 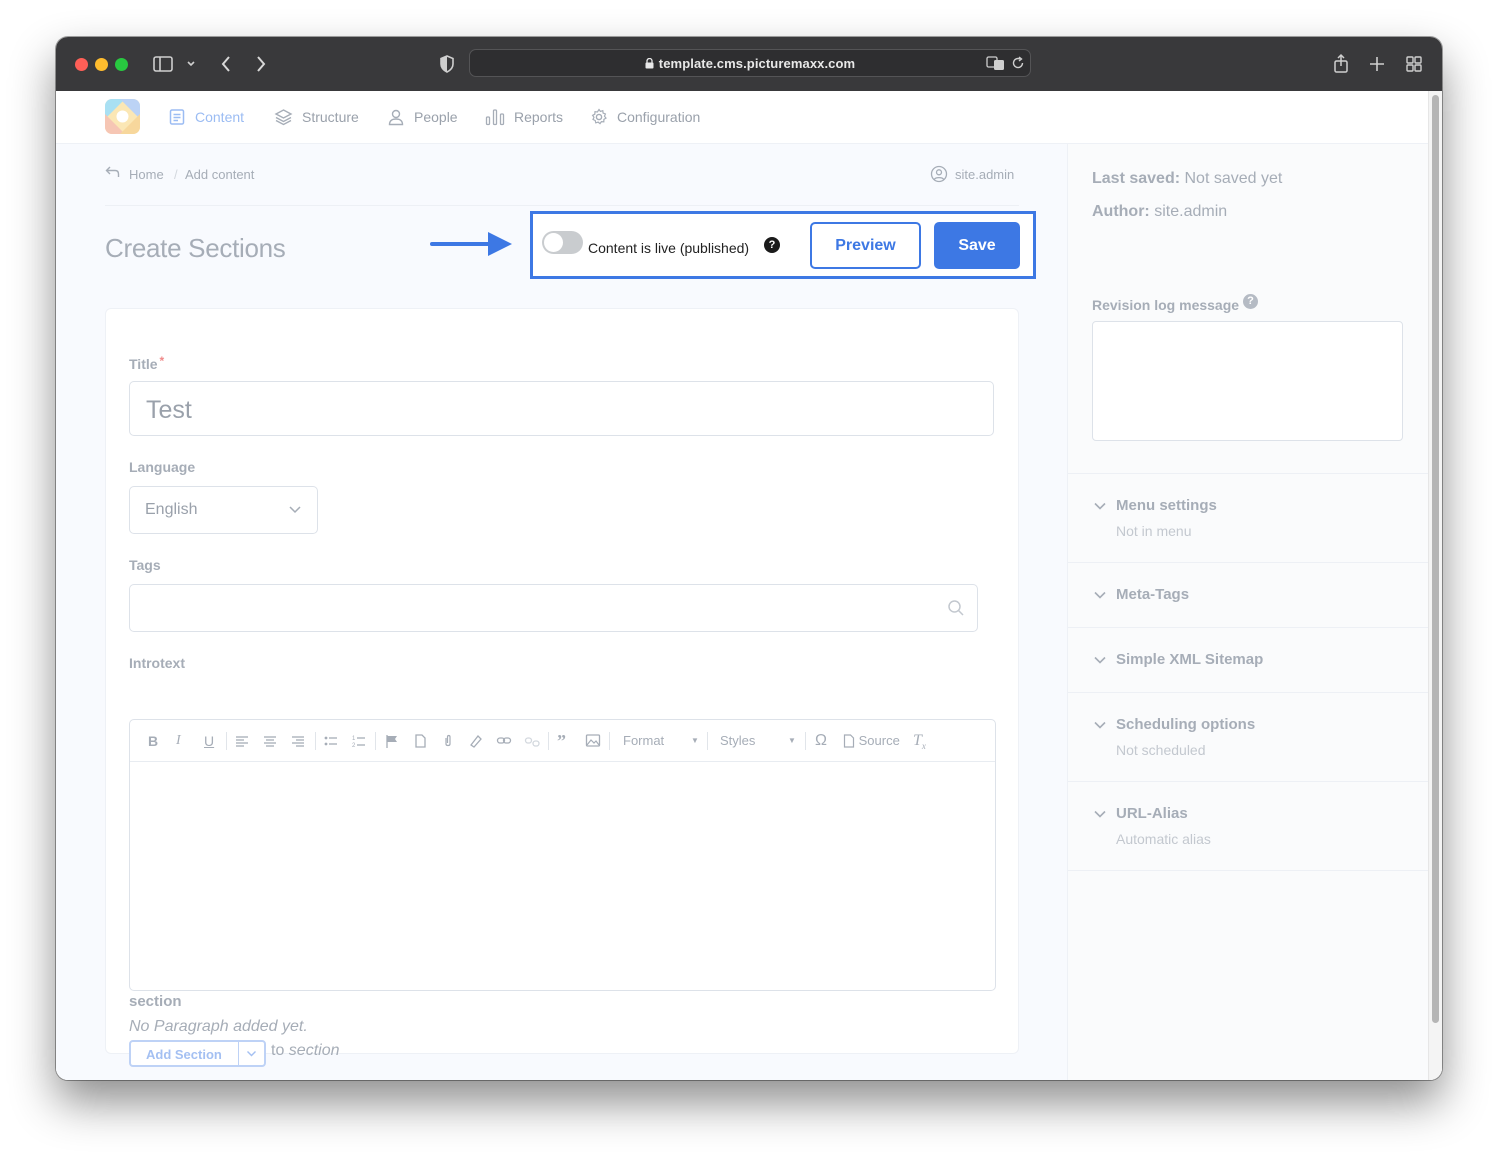 What do you see at coordinates (146, 174) in the screenshot?
I see `breadcrumb-home: Home` at bounding box center [146, 174].